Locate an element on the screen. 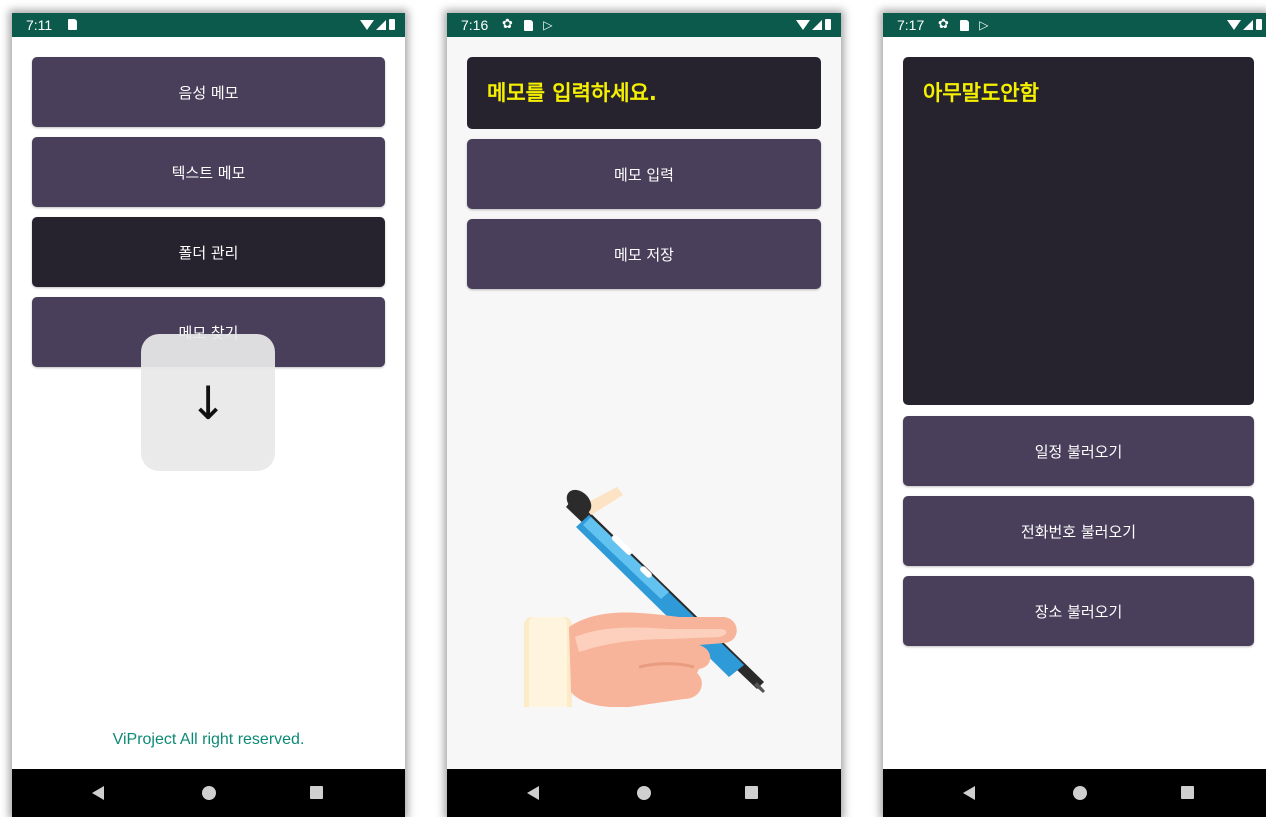 The height and width of the screenshot is (817, 1266). drag-overlay: ↓ is located at coordinates (208, 402).